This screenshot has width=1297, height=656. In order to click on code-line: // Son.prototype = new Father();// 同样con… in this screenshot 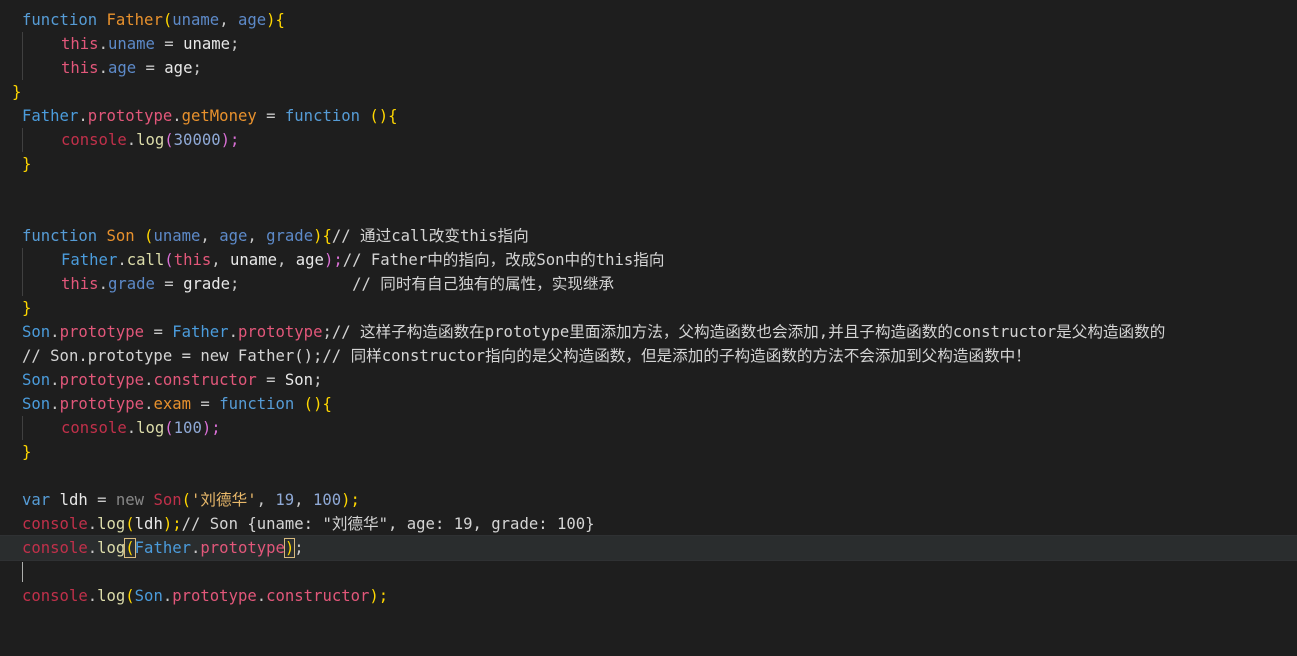, I will do `click(648, 356)`.